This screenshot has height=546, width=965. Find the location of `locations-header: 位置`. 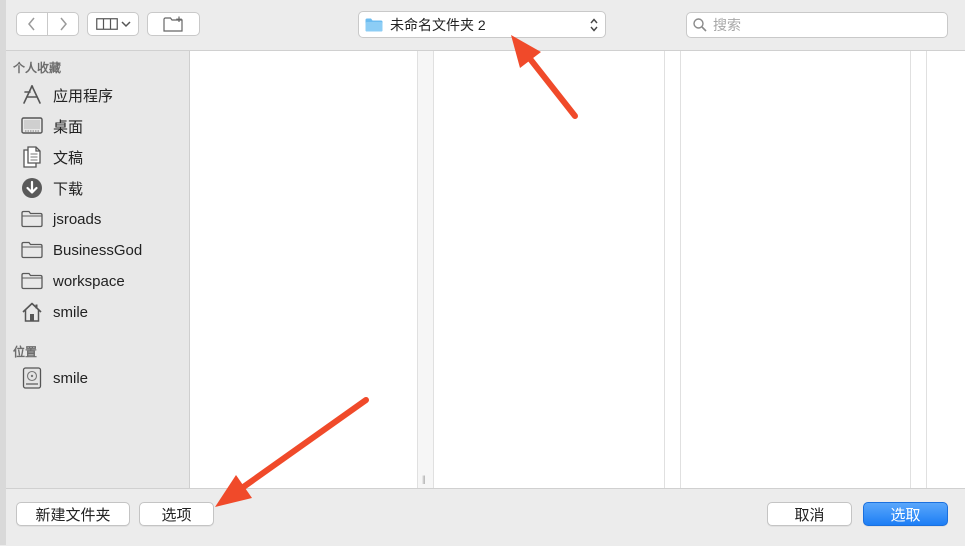

locations-header: 位置 is located at coordinates (25, 352).